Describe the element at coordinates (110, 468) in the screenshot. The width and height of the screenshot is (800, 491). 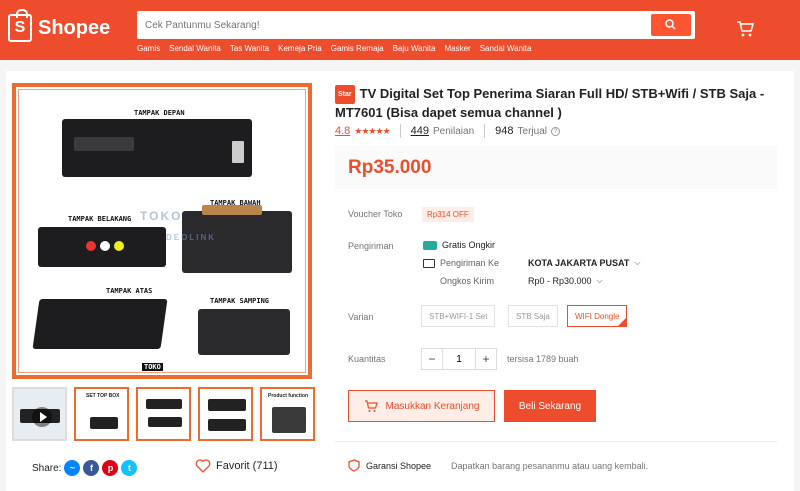
I see `pinterest-icon: p` at that location.